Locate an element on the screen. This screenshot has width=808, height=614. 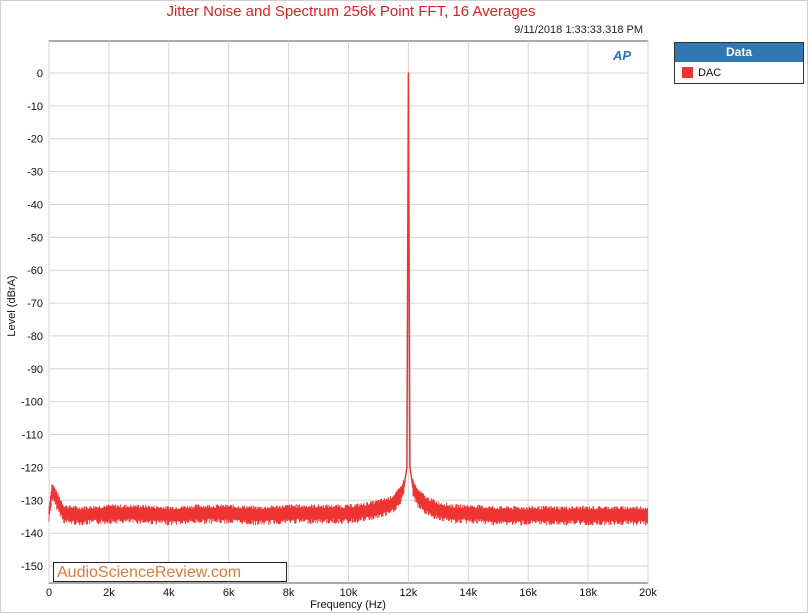
x-axis-label: Frequency (Hz) is located at coordinates (348, 605).